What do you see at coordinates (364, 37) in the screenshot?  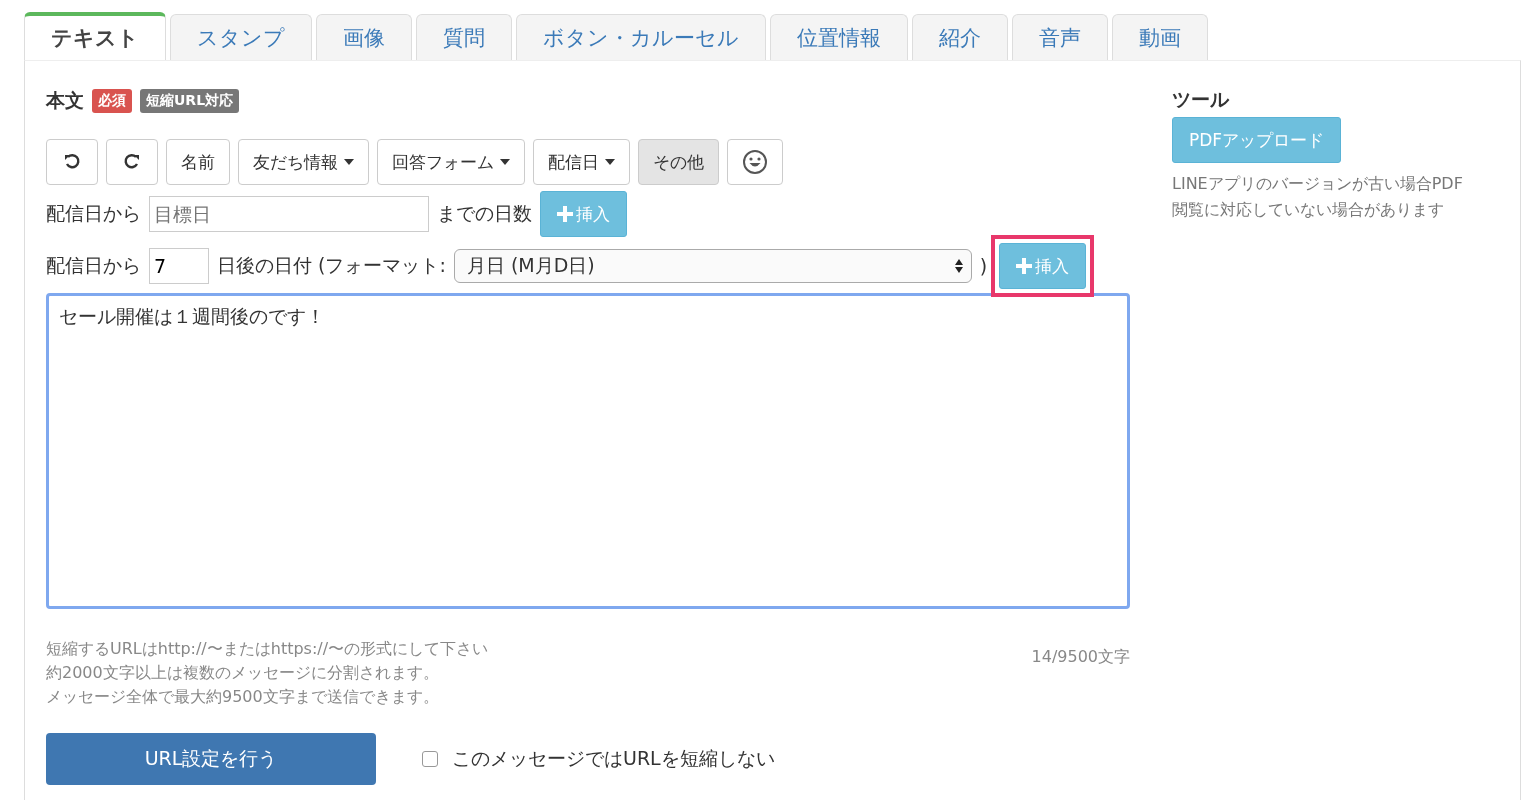 I see `tab: 画像` at bounding box center [364, 37].